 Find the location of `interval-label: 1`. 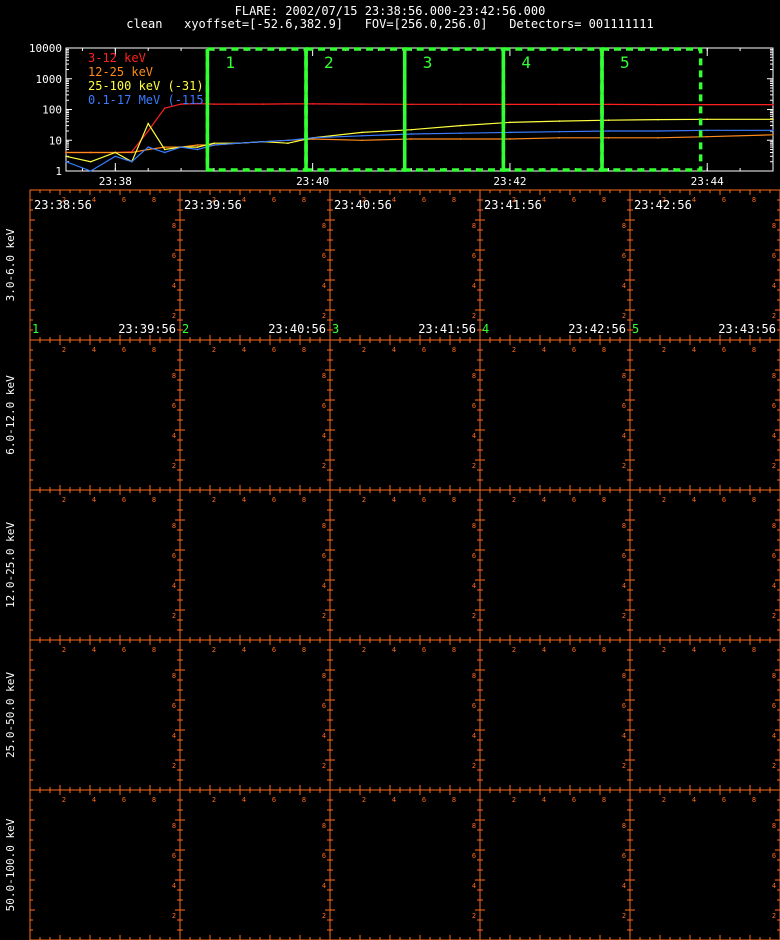

interval-label: 1 is located at coordinates (230, 62).